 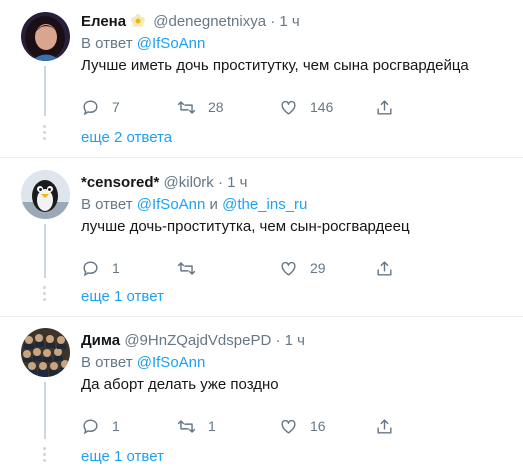 What do you see at coordinates (302, 268) in the screenshot?
I see `like-button: 29` at bounding box center [302, 268].